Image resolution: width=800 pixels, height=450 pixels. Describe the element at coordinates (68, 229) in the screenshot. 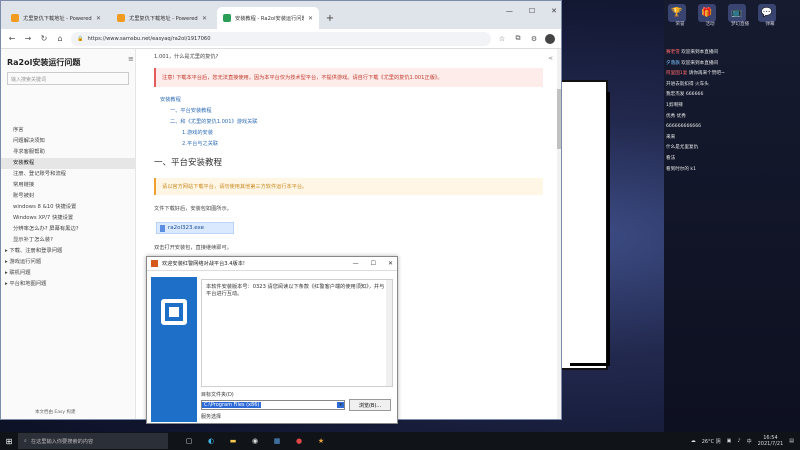

I see `sidebar-item: 分辨率怎么办? 屏幕有黑边?` at that location.